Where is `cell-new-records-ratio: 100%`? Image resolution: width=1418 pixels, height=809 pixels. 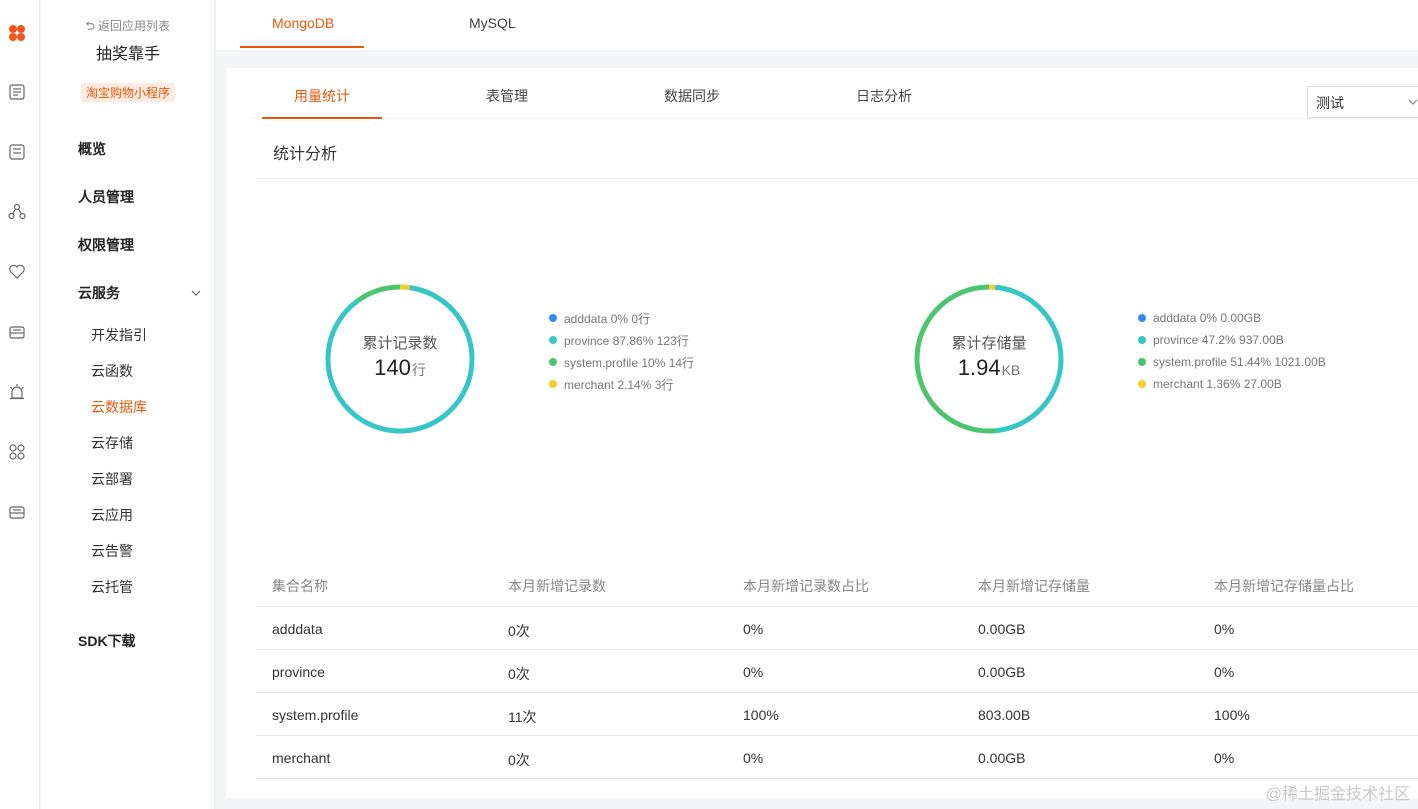 cell-new-records-ratio: 100% is located at coordinates (761, 715).